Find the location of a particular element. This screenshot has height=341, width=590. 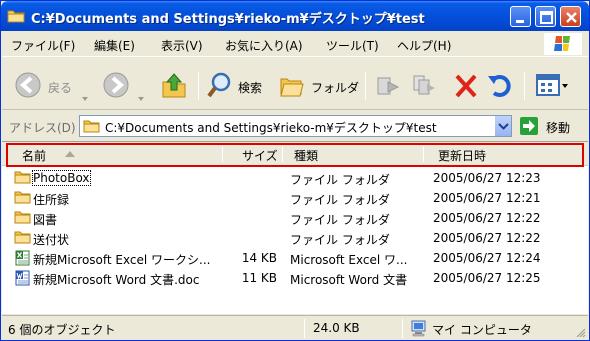

list-item: 住所録 ファイル フォルダ 2005/06/27 12:21 is located at coordinates (295, 198).